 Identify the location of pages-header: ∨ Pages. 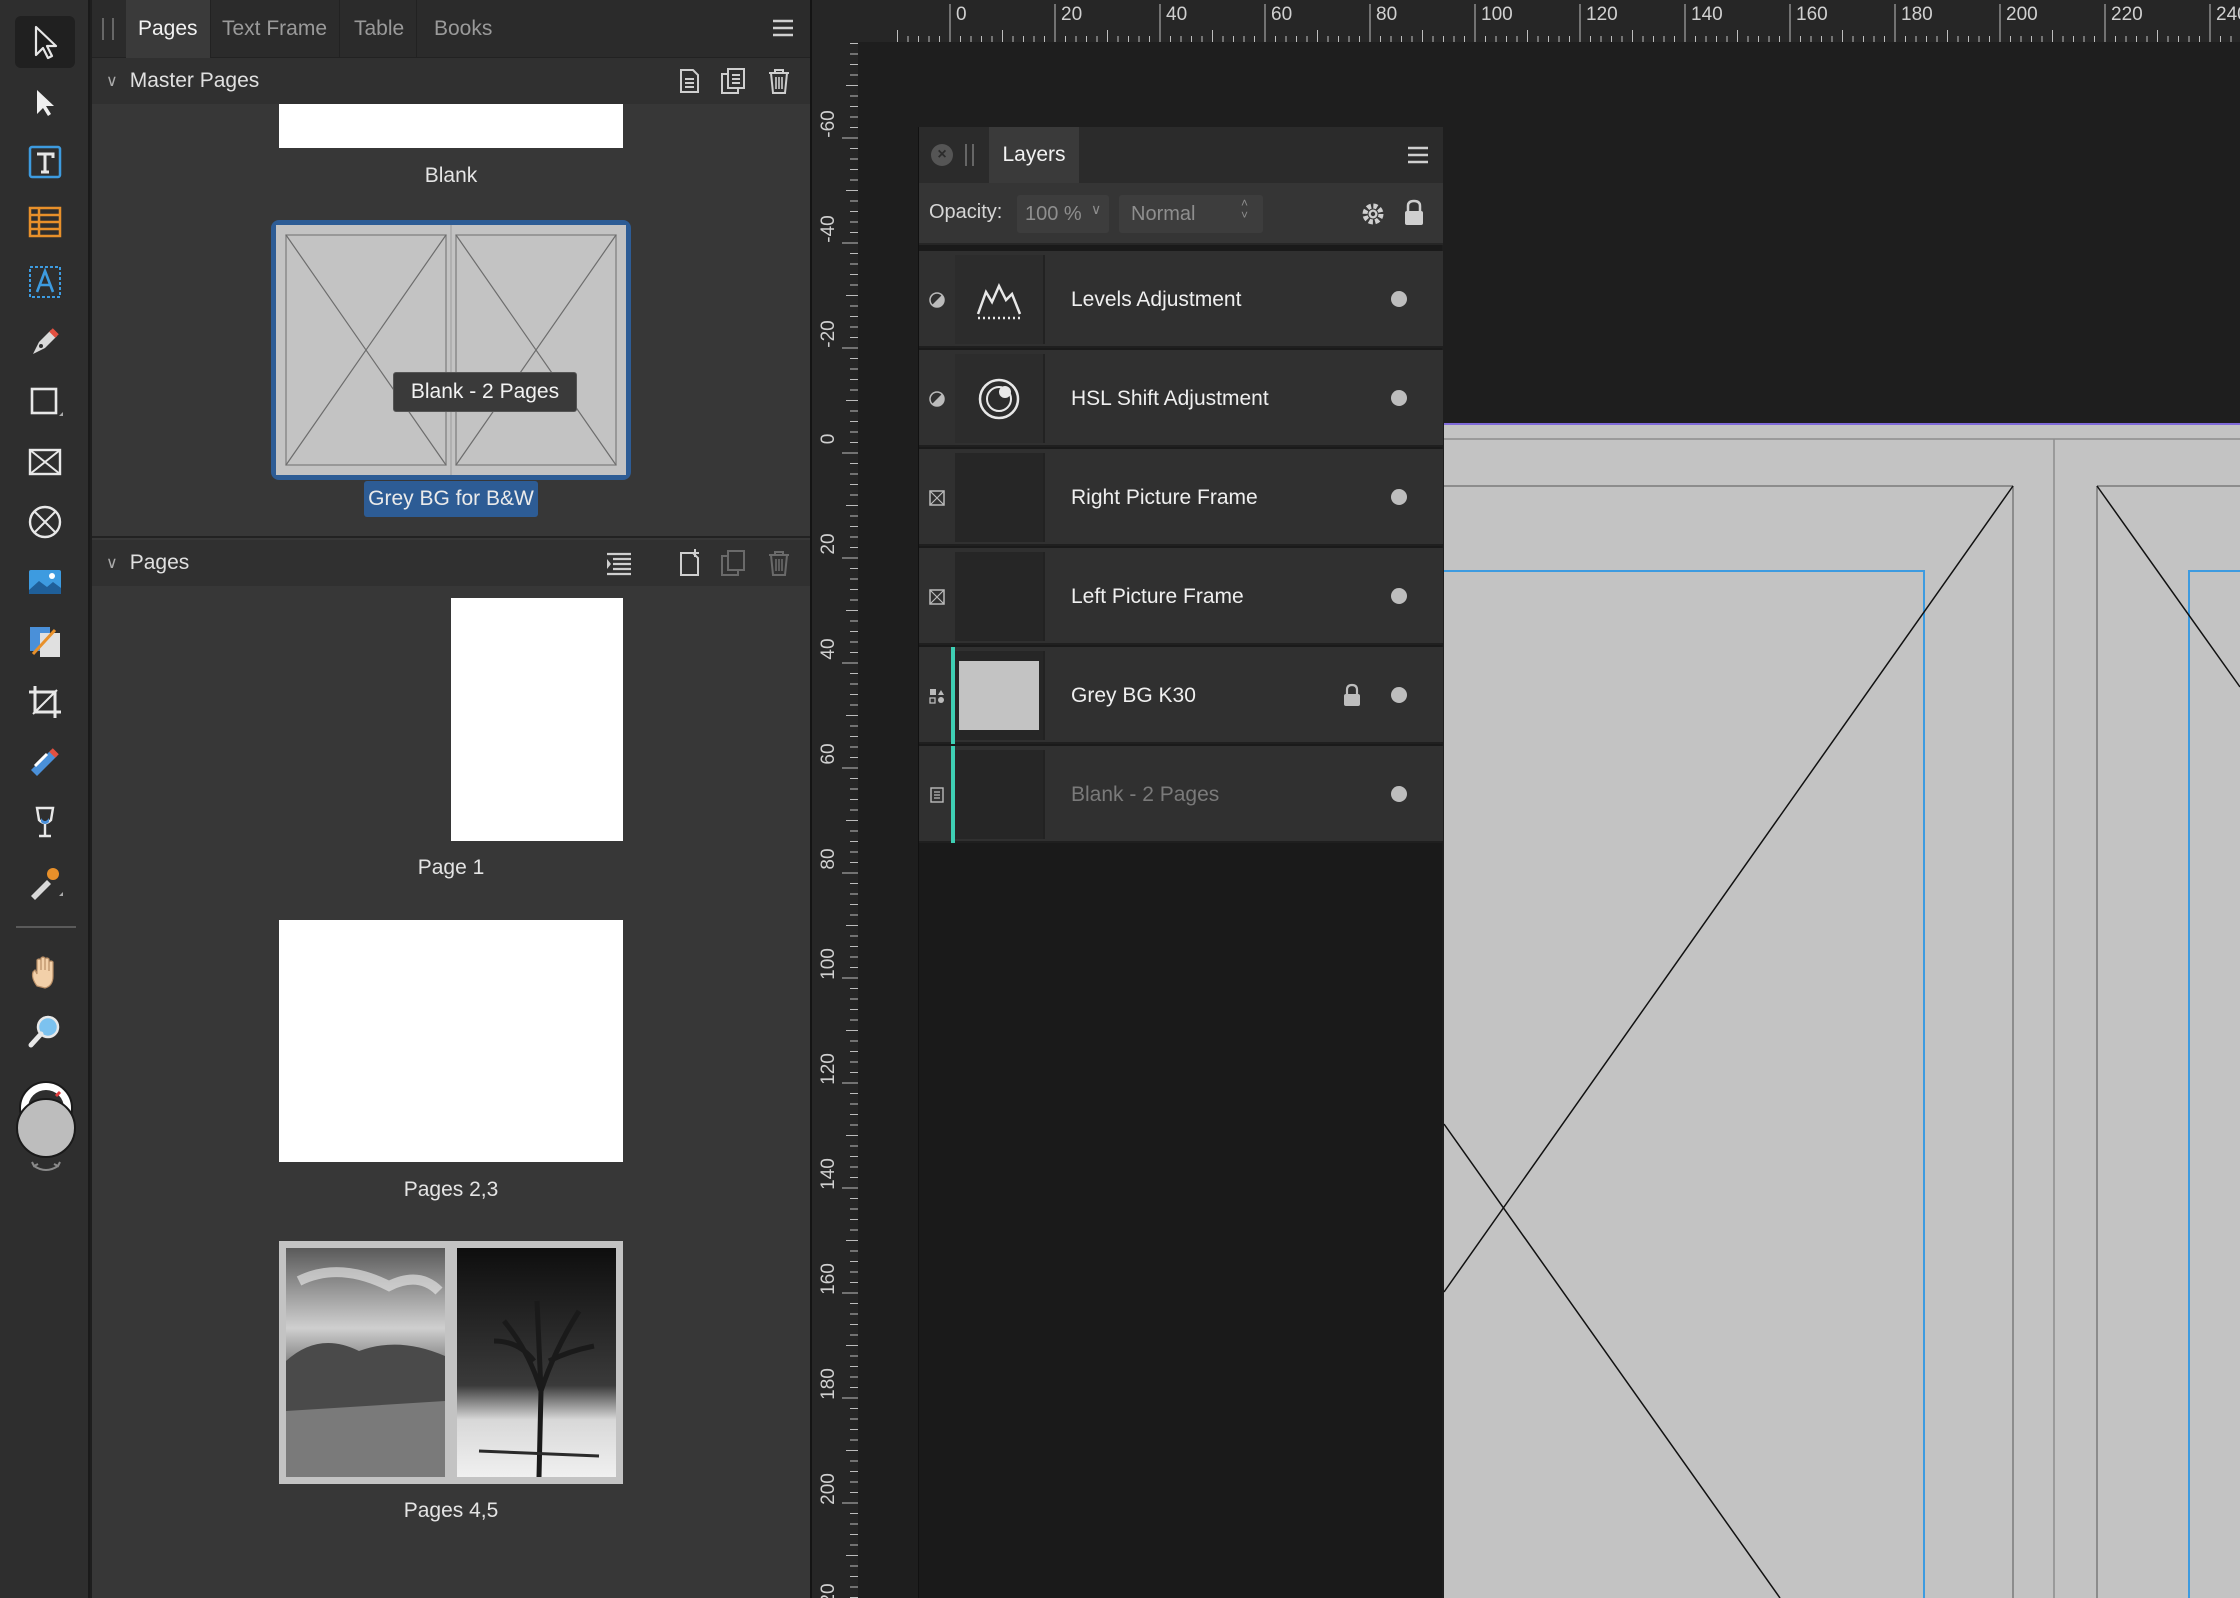
(451, 563).